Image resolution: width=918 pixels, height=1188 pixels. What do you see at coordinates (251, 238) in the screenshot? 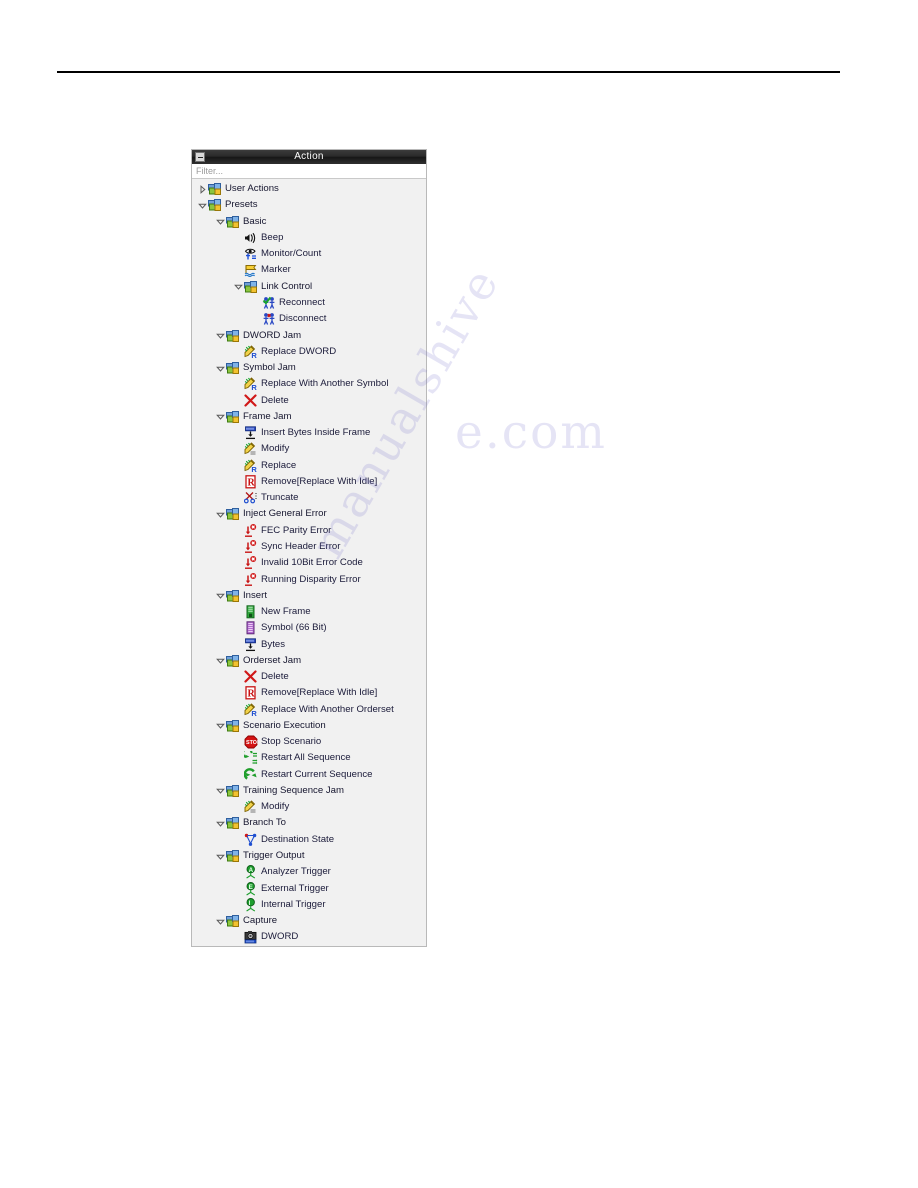
I see `speaker-sound-icon` at bounding box center [251, 238].